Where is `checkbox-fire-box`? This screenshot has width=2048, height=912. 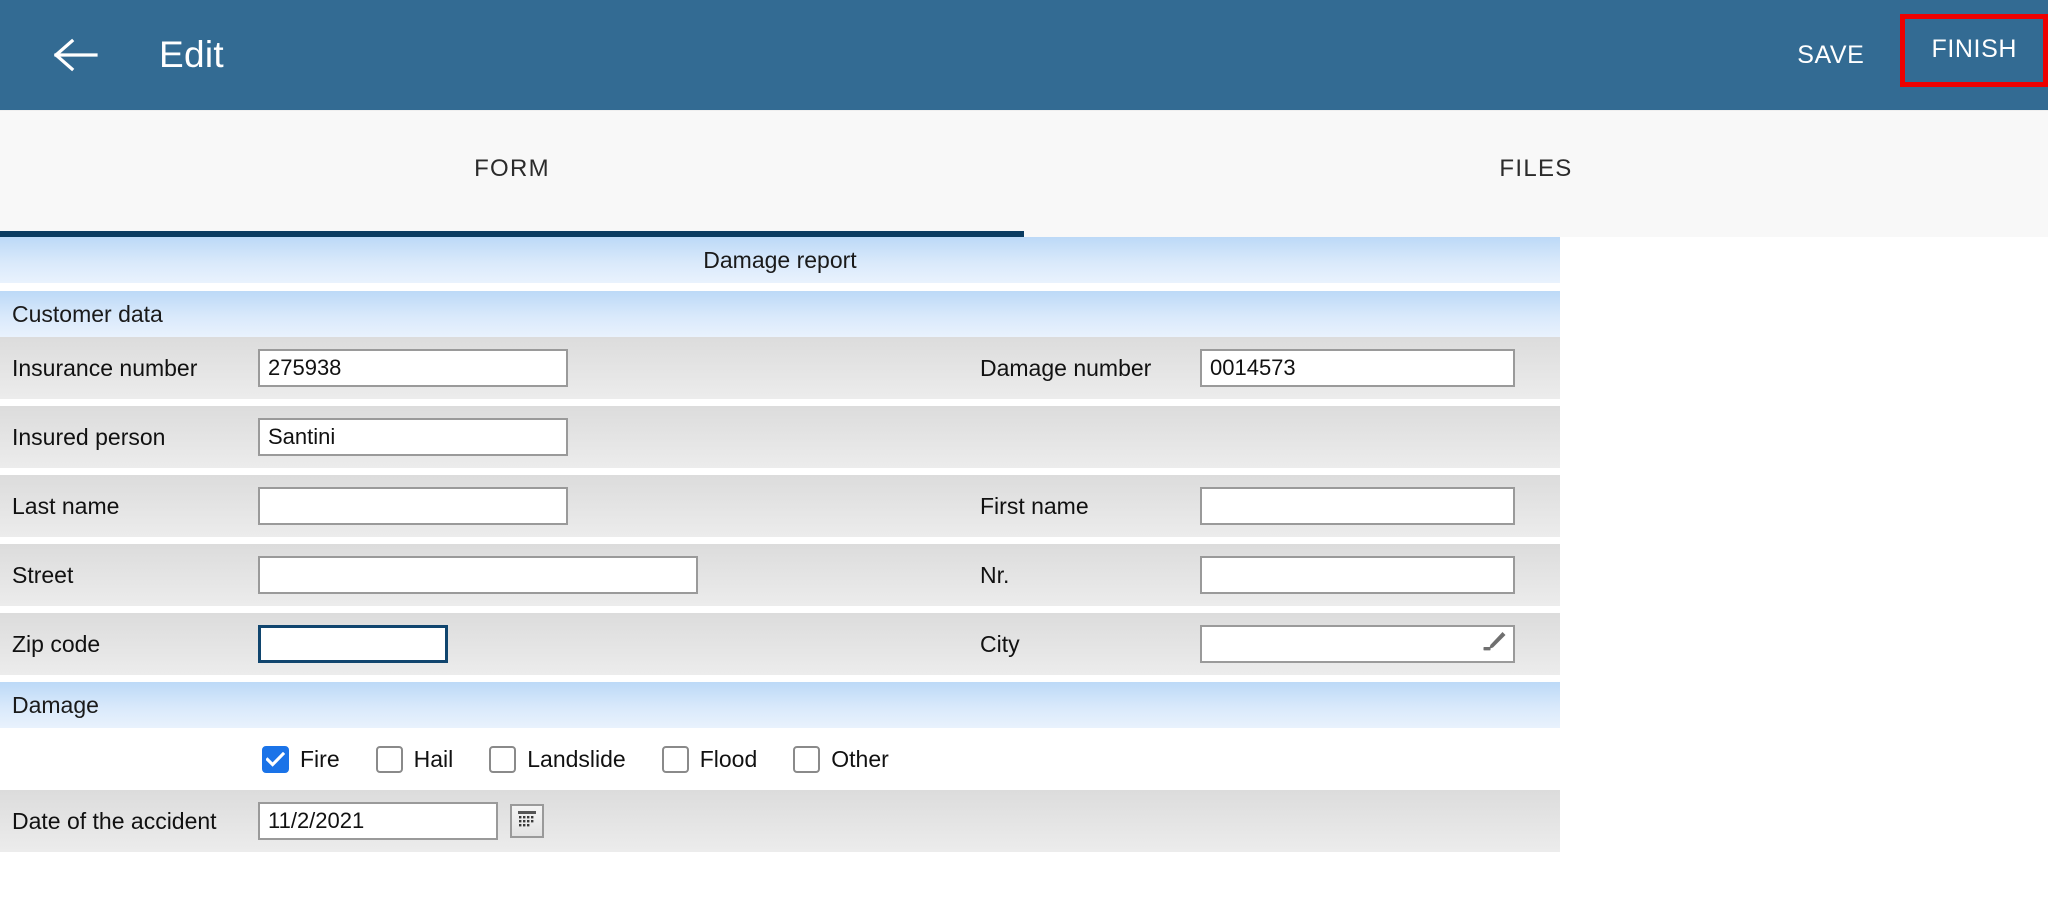
checkbox-fire-box is located at coordinates (275, 759).